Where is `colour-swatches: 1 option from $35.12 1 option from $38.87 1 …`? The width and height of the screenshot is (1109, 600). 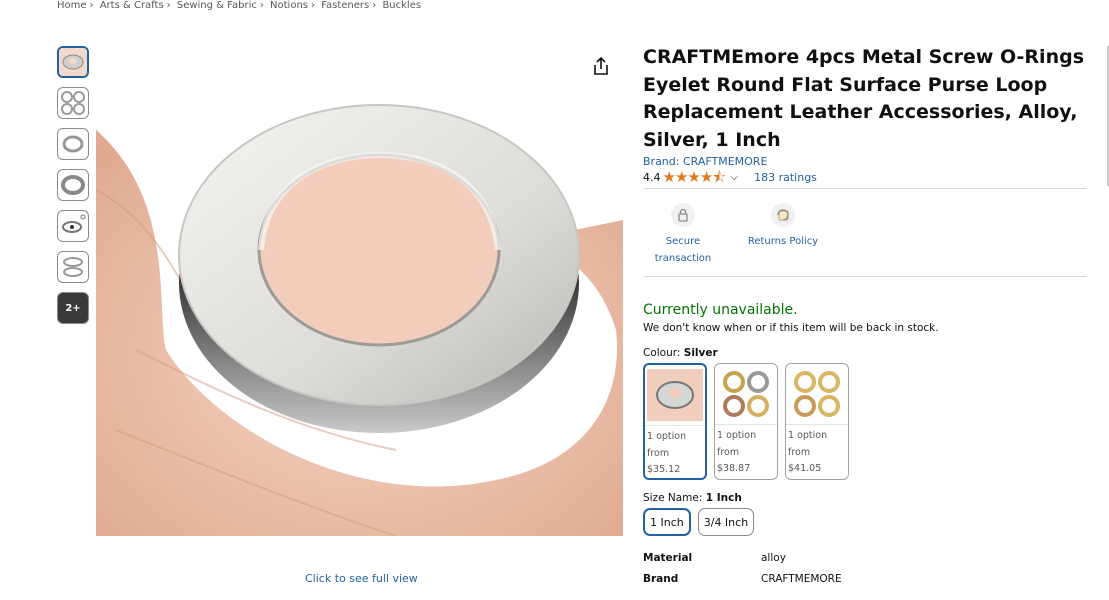 colour-swatches: 1 option from $35.12 1 option from $38.87 1 … is located at coordinates (864, 421).